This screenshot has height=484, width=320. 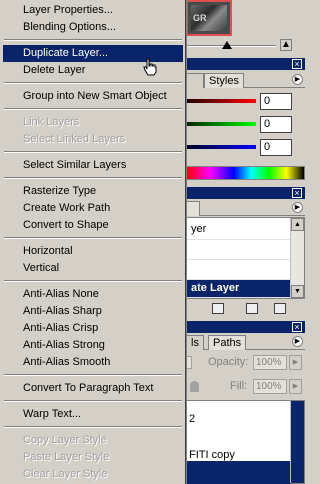 I want to click on layer-row-selected, so click(x=239, y=472).